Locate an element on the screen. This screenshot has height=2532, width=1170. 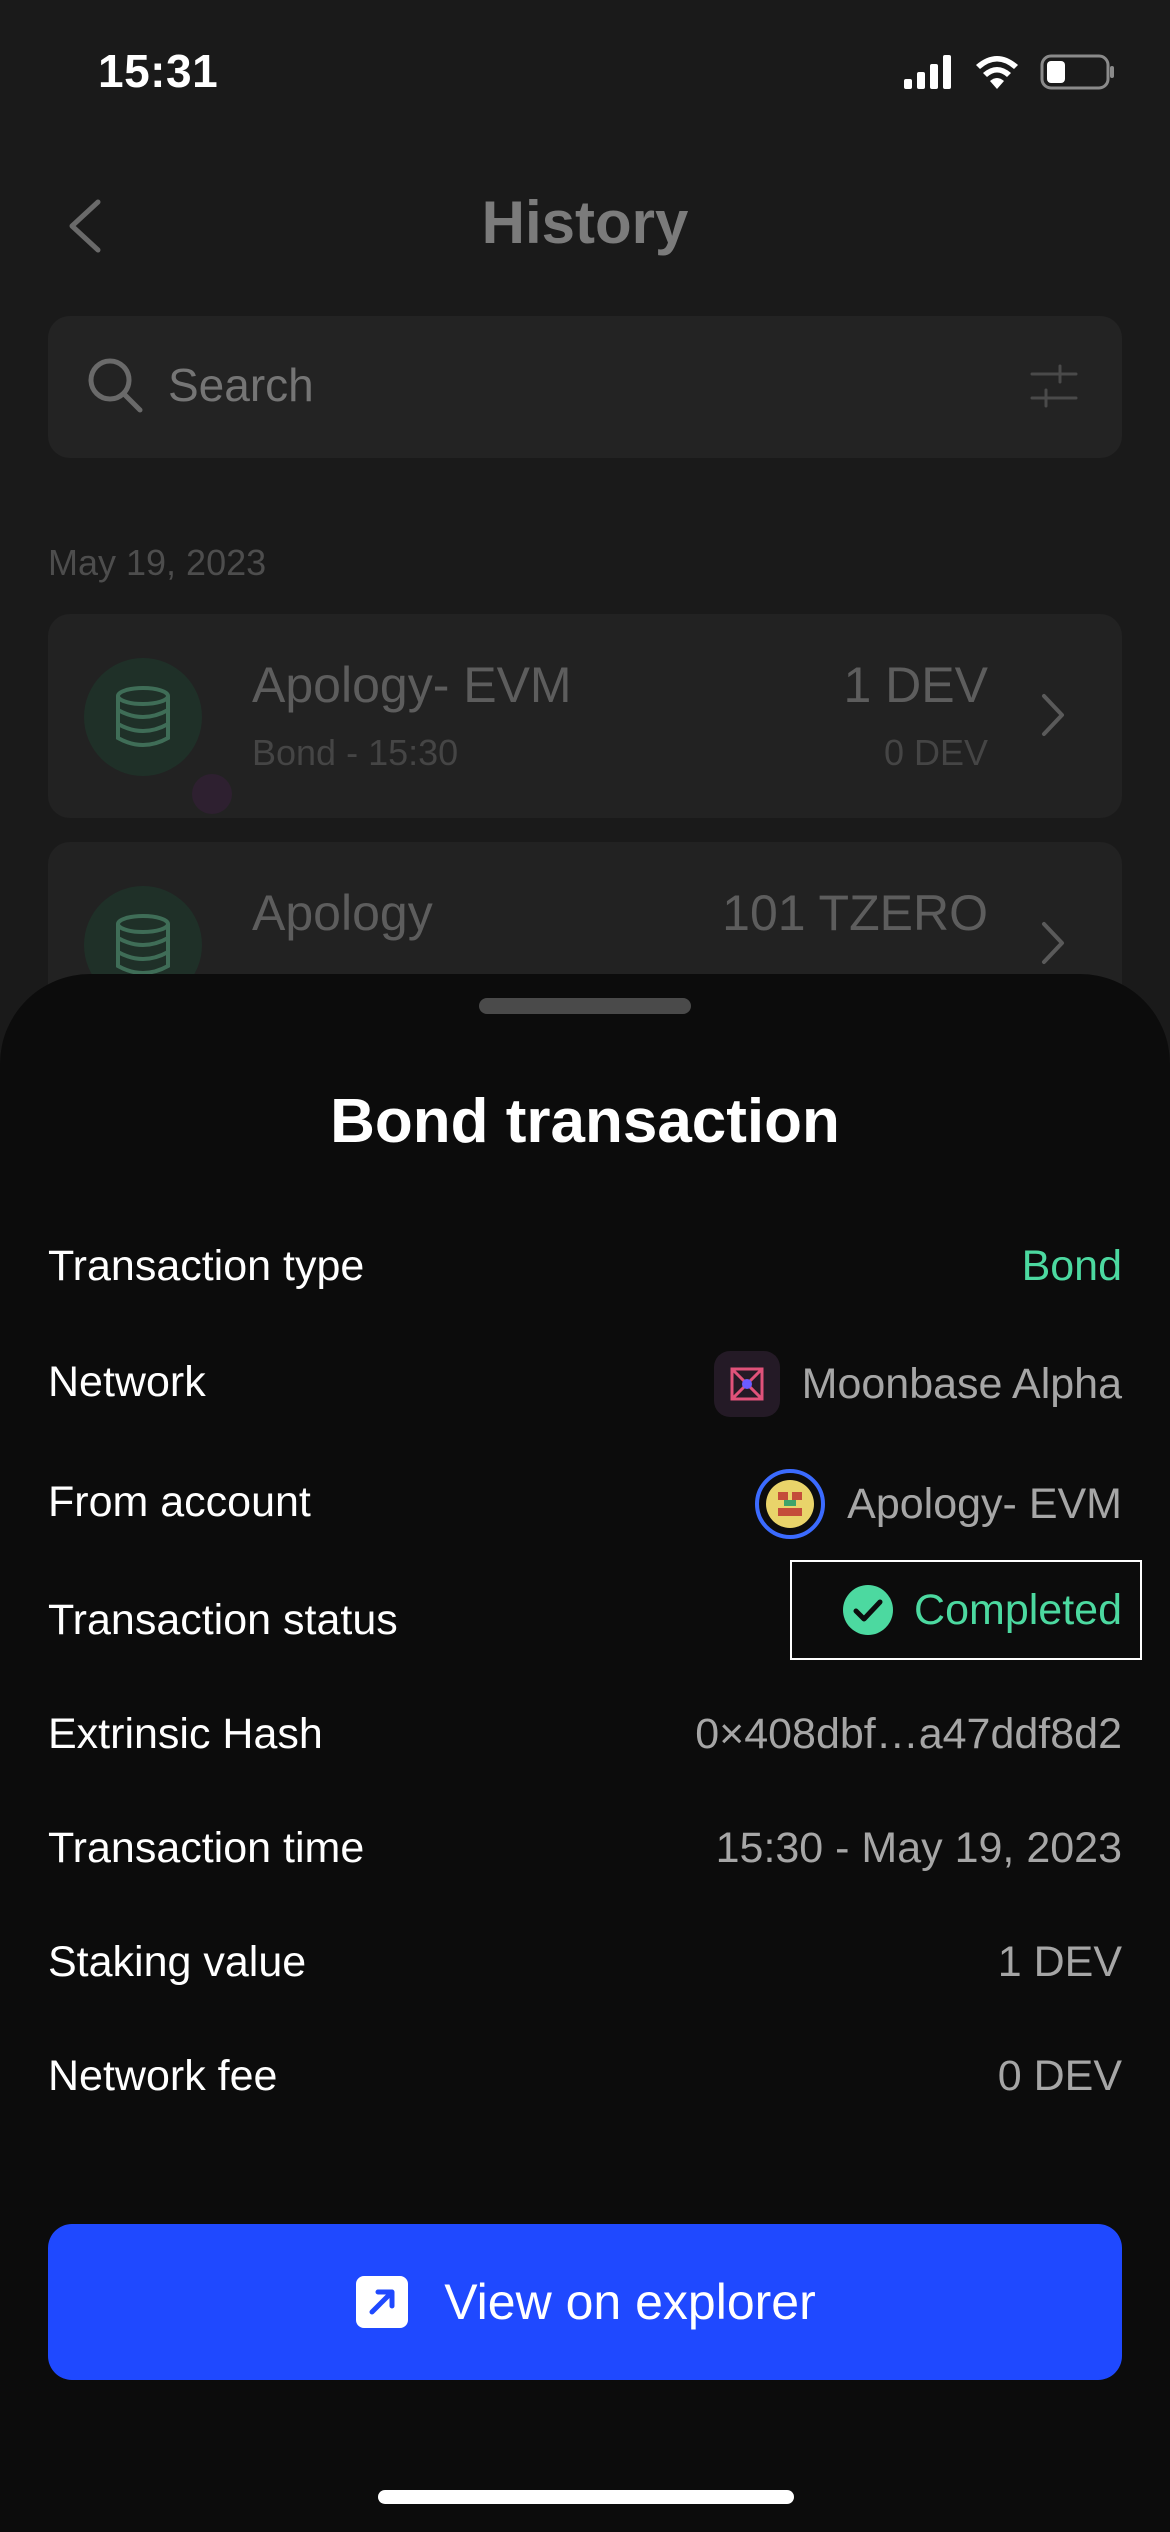
row-label: Transaction status is located at coordinates (223, 1620).